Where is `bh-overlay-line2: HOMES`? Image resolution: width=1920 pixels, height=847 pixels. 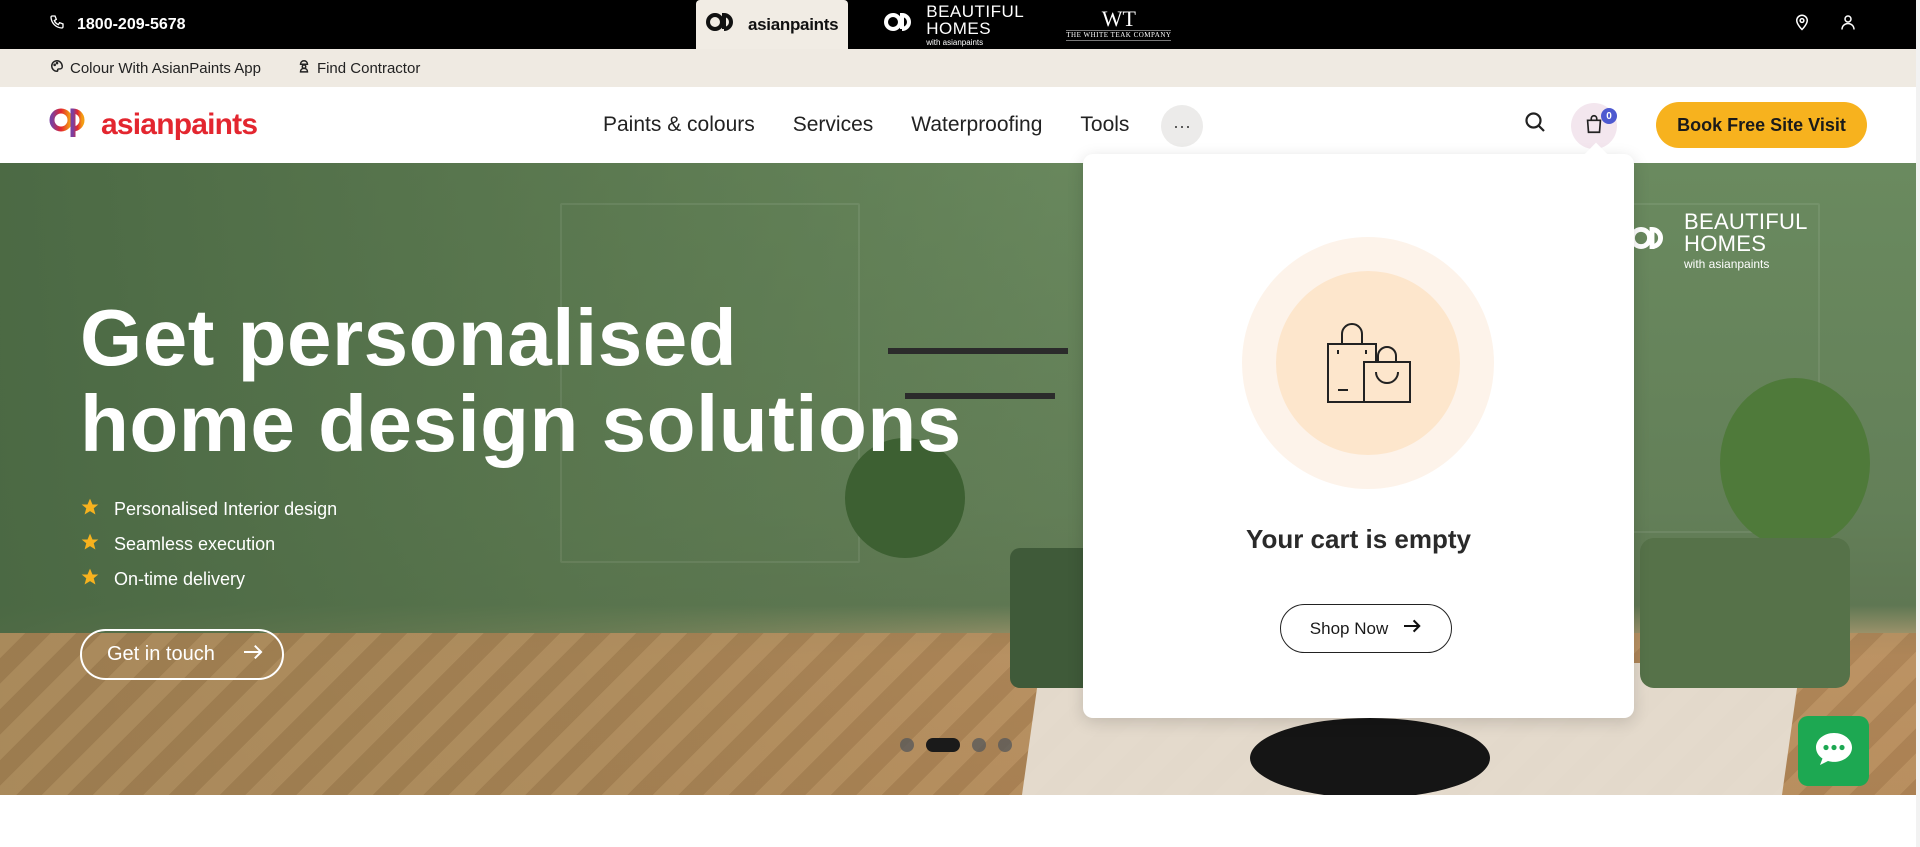
bh-overlay-line2: HOMES is located at coordinates (1725, 243).